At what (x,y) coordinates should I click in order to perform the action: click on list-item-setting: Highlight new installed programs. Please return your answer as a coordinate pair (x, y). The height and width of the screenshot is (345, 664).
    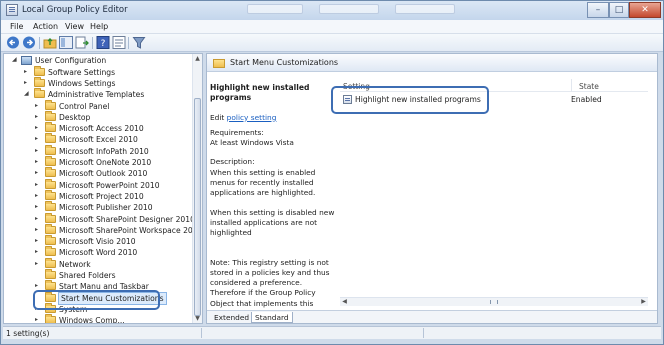
    Looking at the image, I should click on (418, 99).